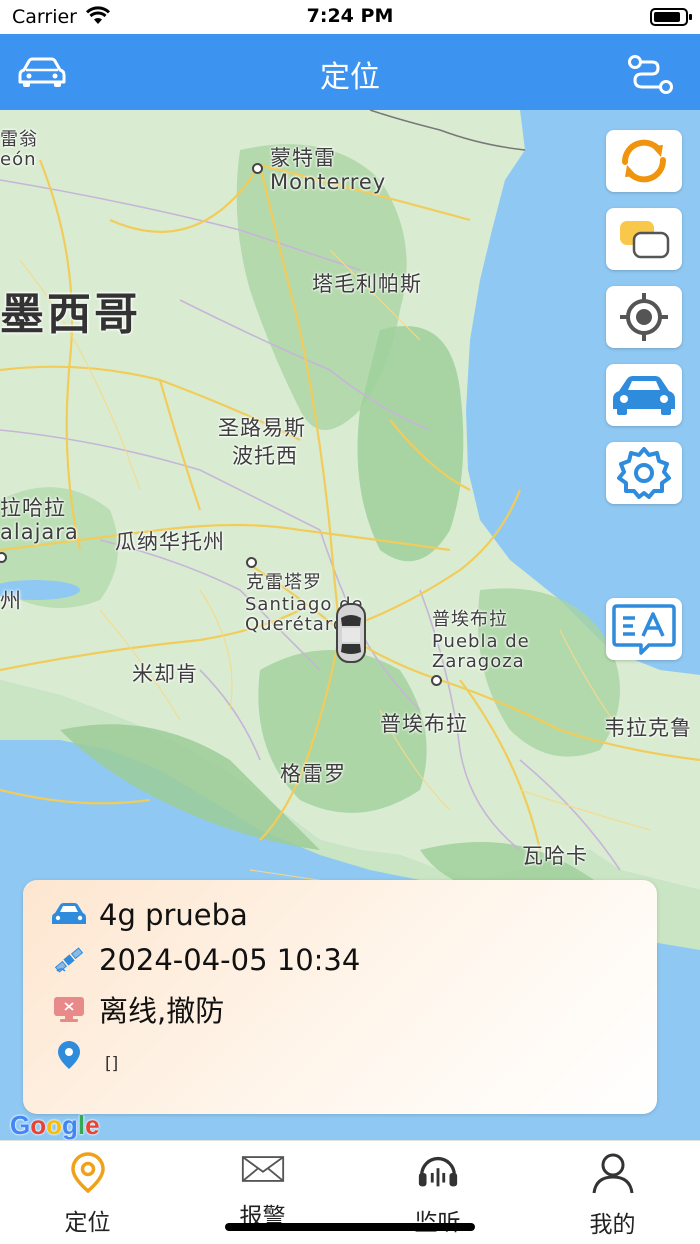  What do you see at coordinates (262, 428) in the screenshot?
I see `map-label-slp-1: 圣路易斯` at bounding box center [262, 428].